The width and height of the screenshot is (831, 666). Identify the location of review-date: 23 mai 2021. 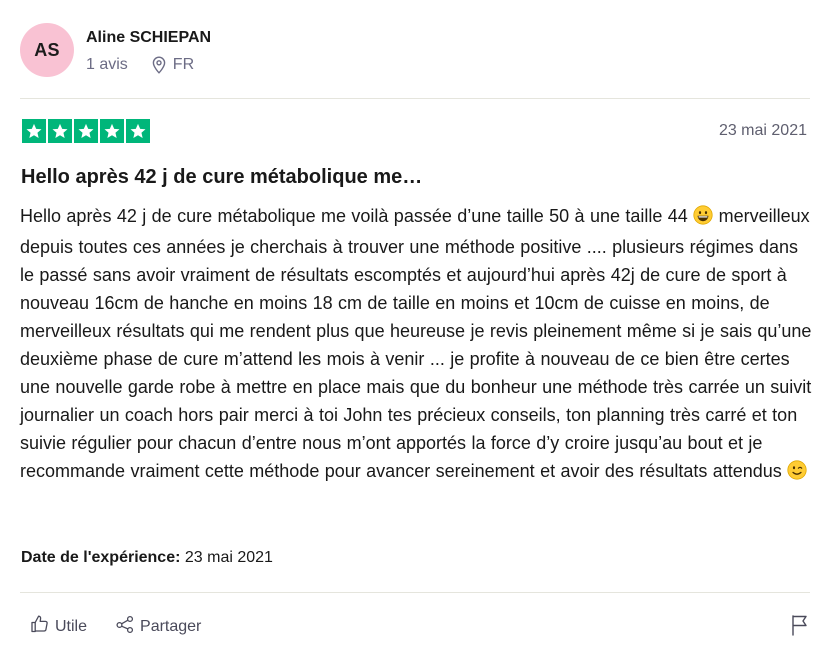
(762, 130).